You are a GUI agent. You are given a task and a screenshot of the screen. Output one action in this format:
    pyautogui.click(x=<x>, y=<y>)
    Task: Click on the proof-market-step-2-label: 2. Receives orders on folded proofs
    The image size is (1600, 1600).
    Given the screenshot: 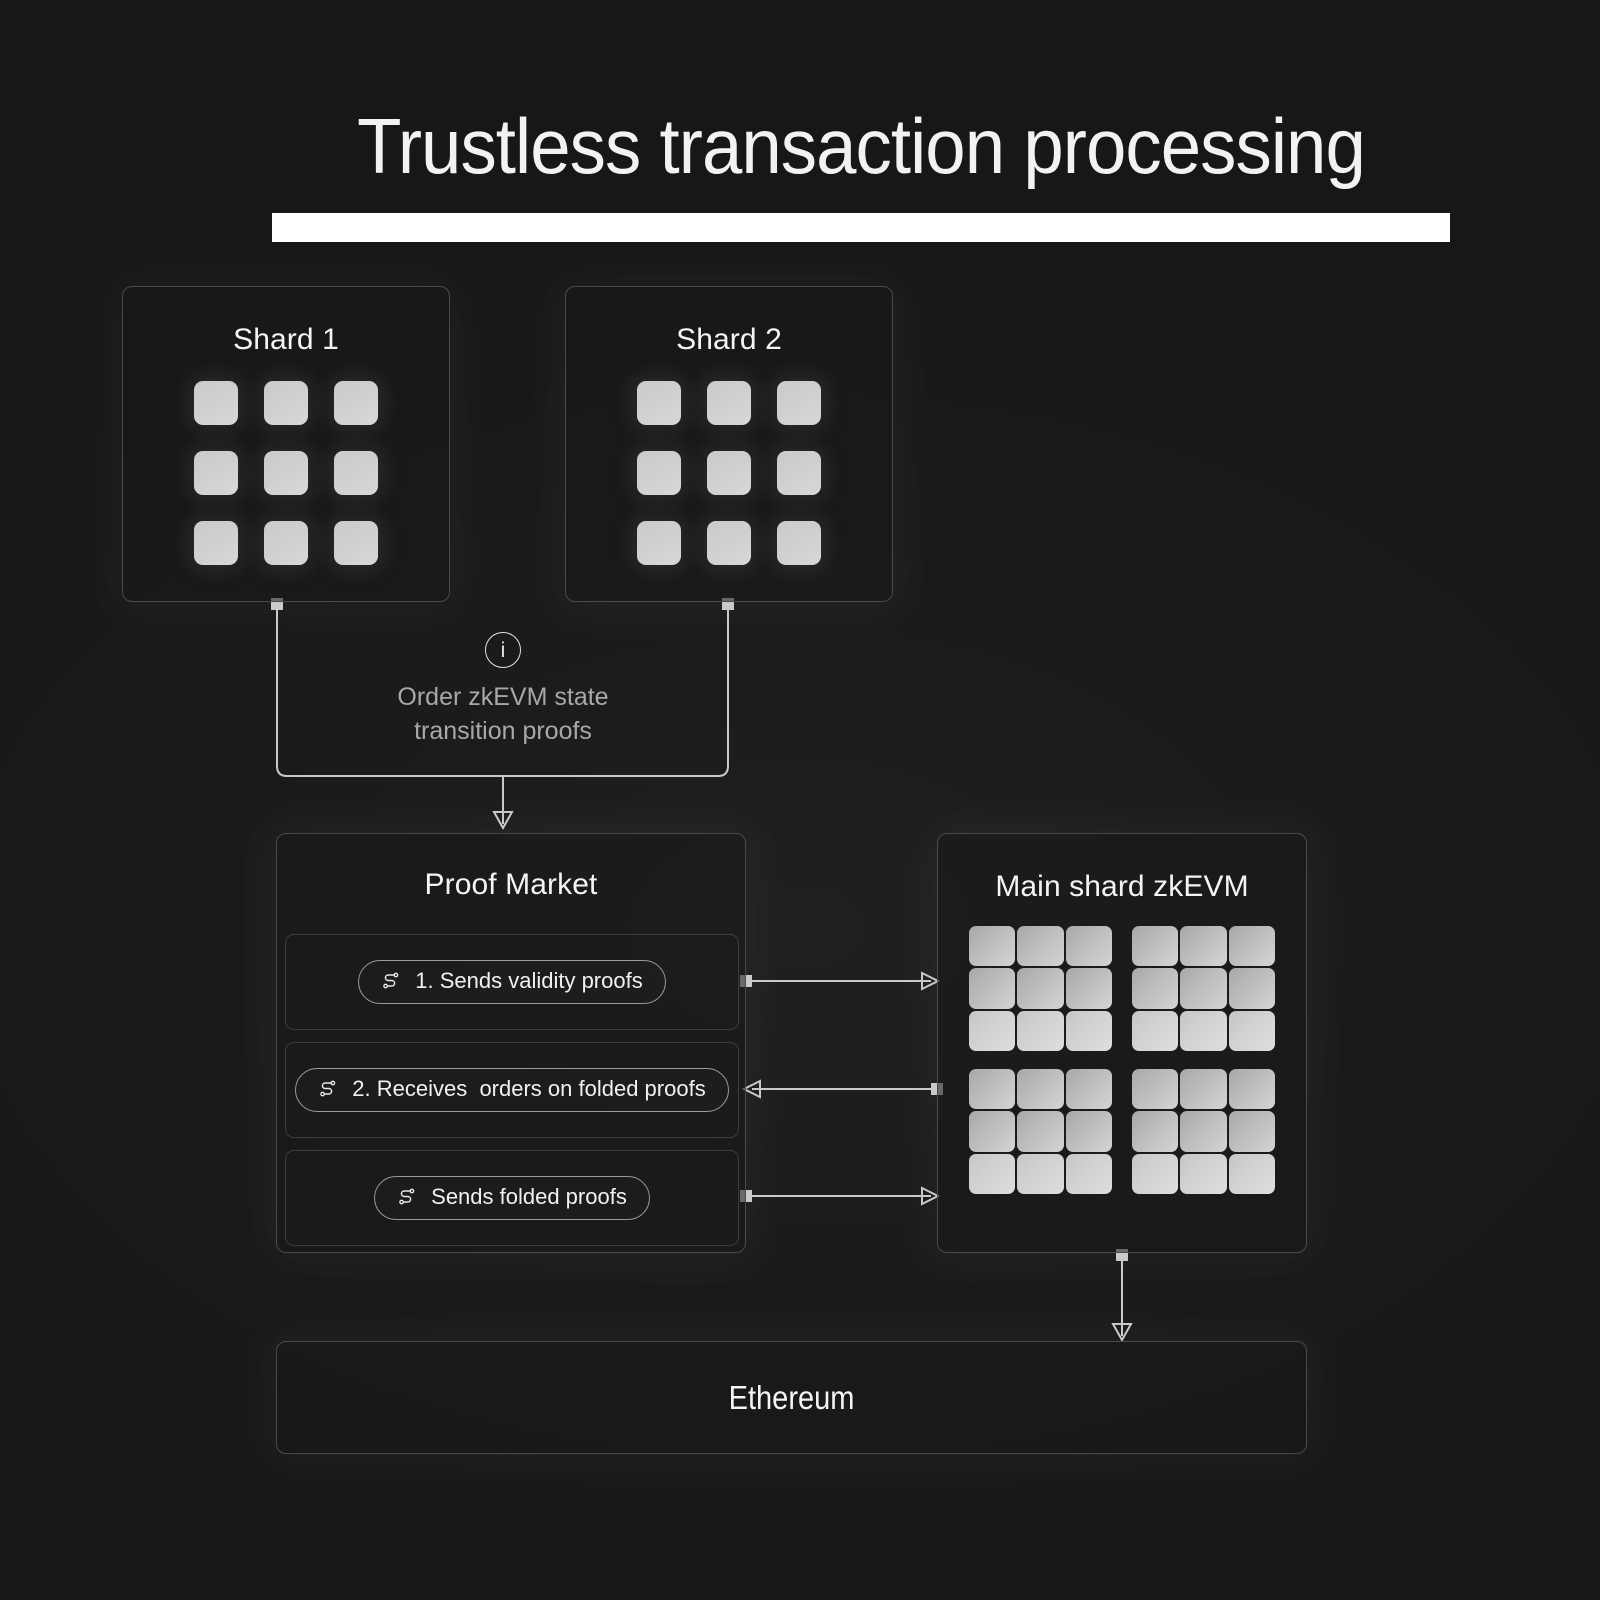 What is the action you would take?
    pyautogui.click(x=529, y=1088)
    